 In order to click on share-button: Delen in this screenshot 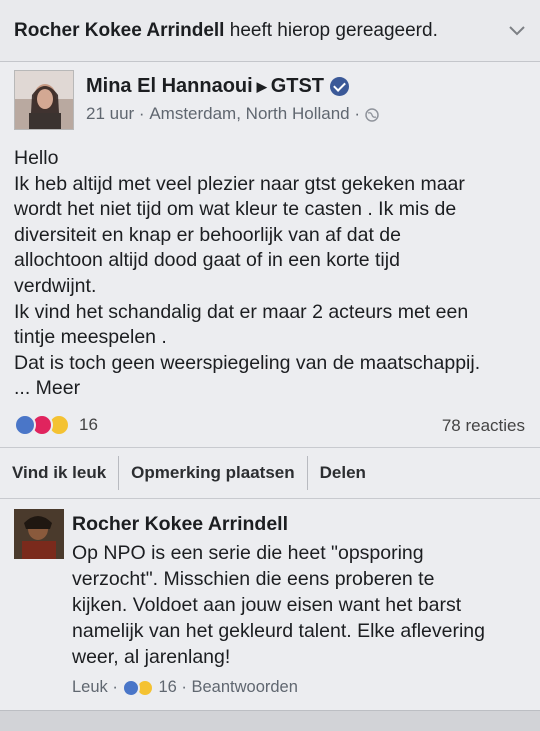, I will do `click(343, 473)`.